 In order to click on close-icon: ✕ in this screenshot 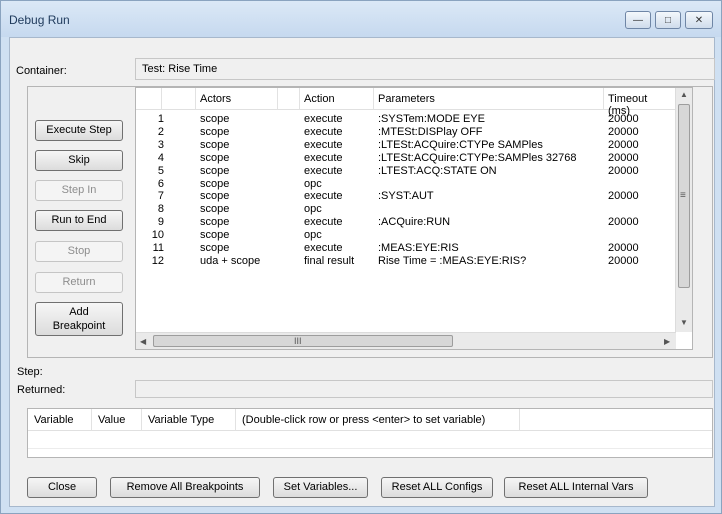, I will do `click(699, 20)`.